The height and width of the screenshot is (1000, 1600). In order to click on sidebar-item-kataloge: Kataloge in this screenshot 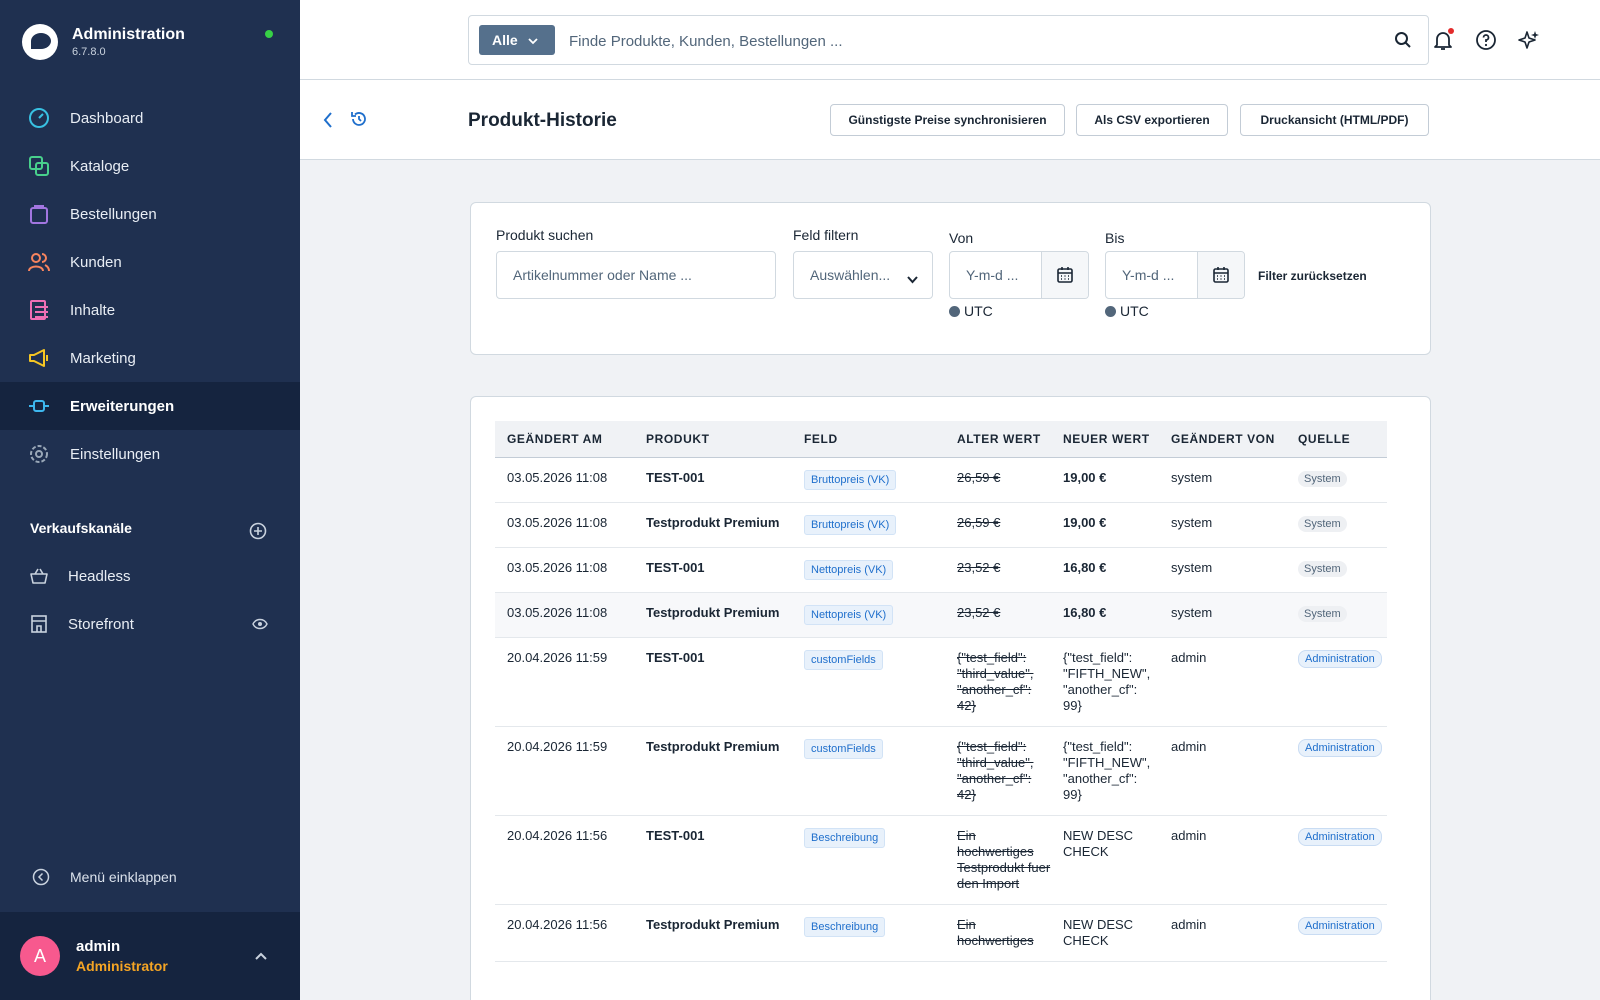, I will do `click(150, 166)`.